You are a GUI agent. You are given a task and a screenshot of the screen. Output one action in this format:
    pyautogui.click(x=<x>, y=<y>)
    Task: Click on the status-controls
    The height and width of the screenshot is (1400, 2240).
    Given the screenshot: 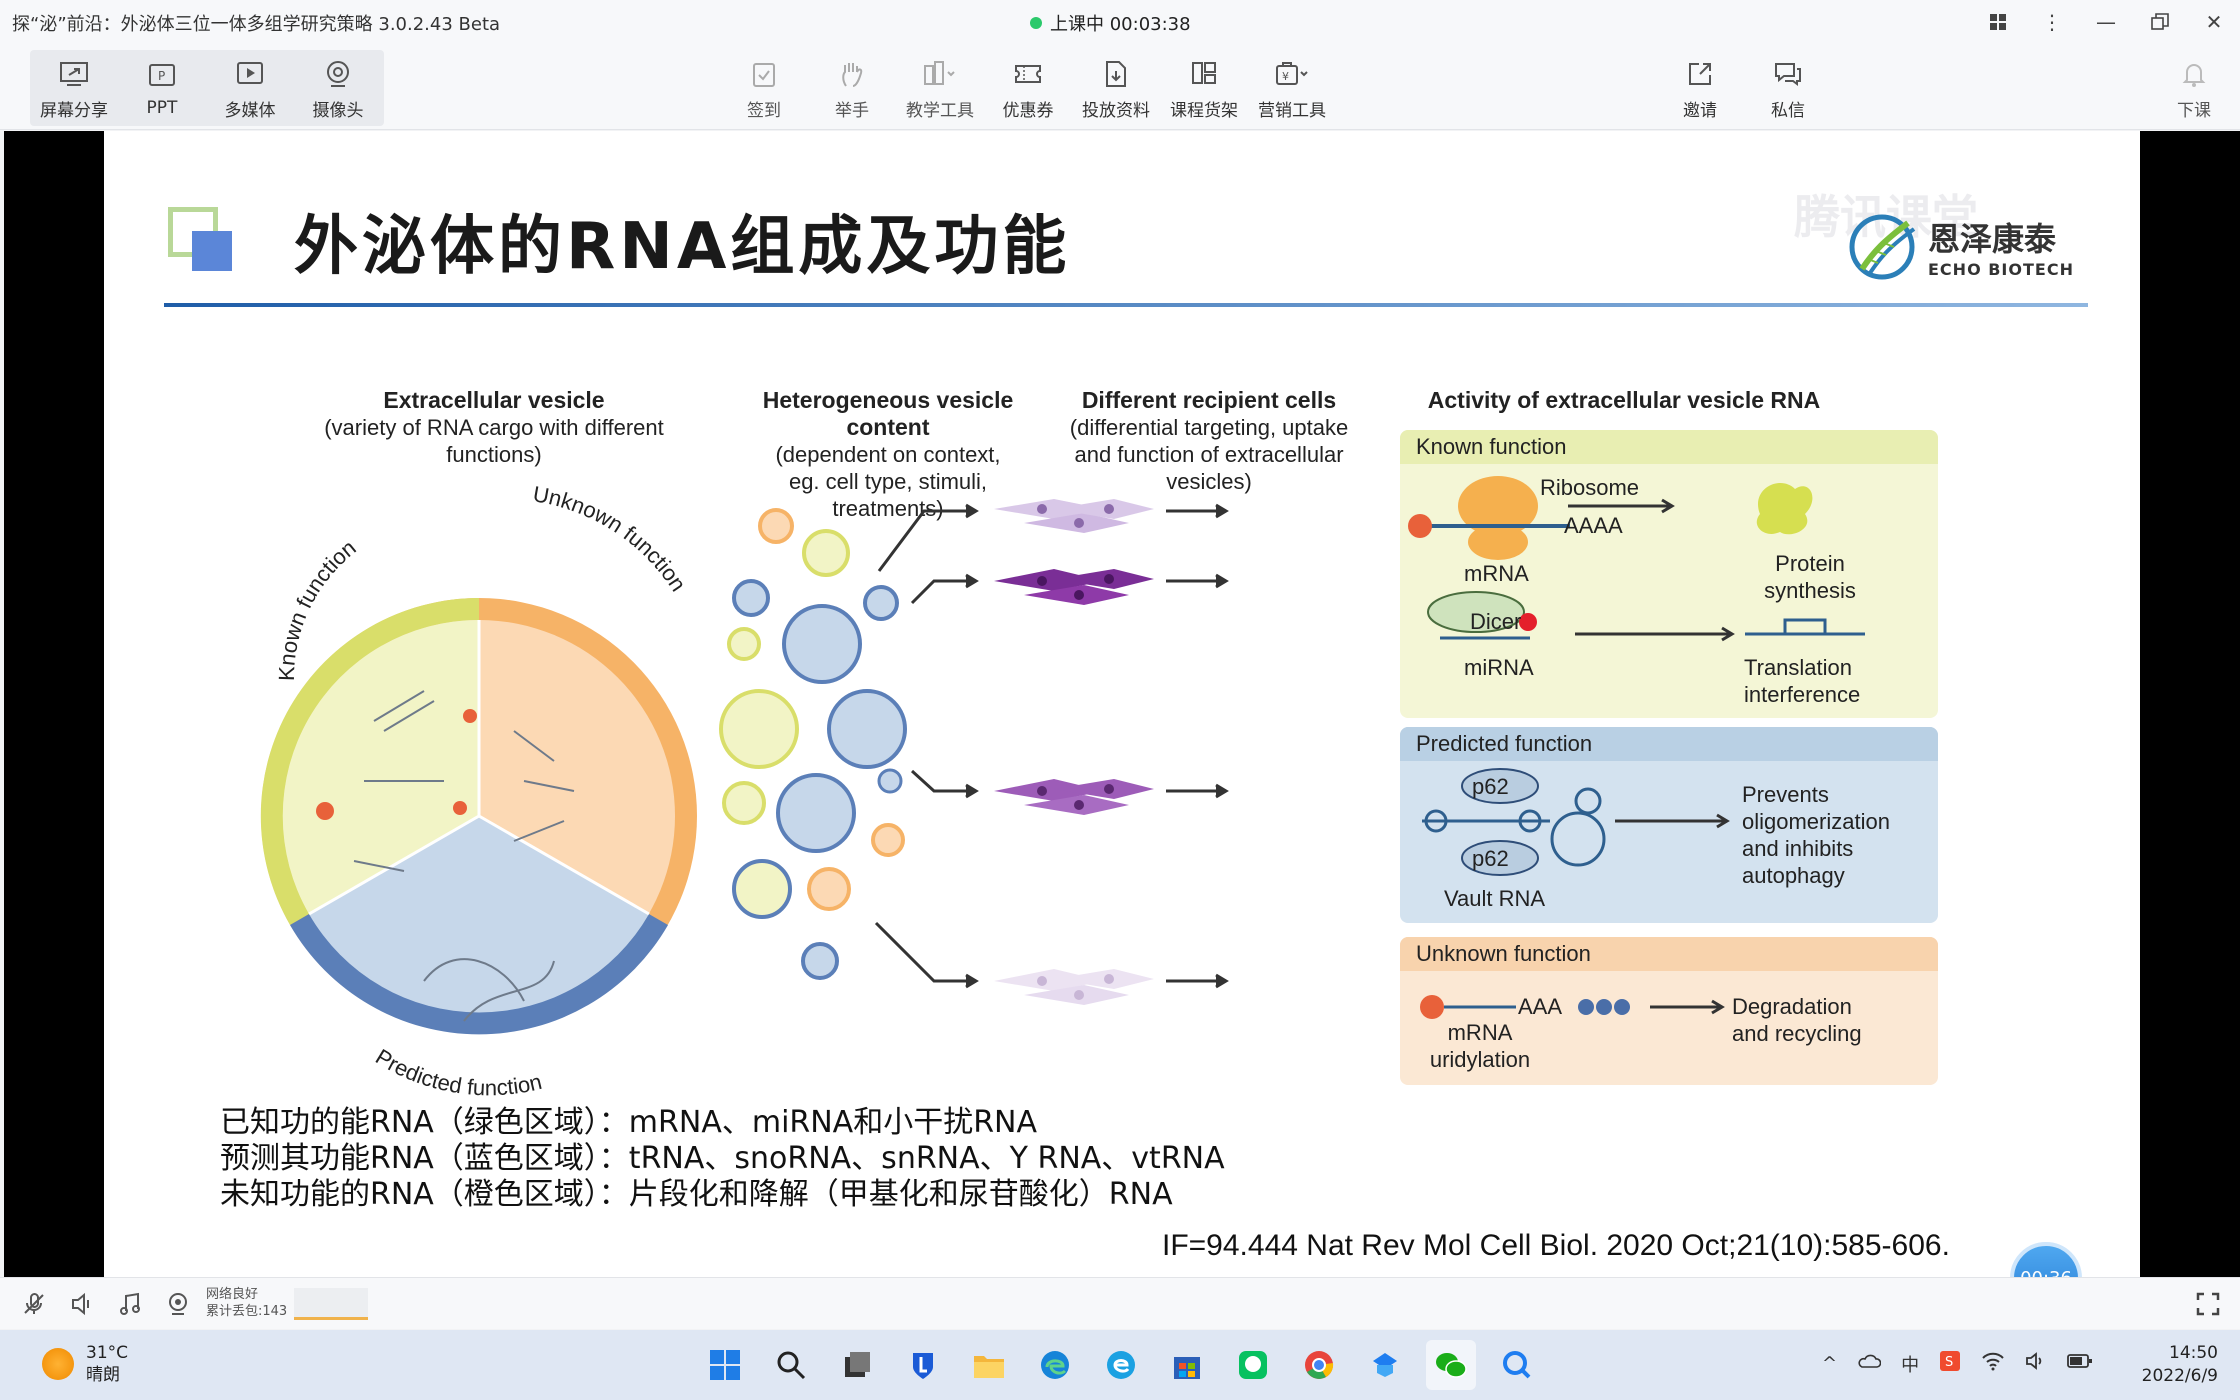 What is the action you would take?
    pyautogui.click(x=106, y=1304)
    